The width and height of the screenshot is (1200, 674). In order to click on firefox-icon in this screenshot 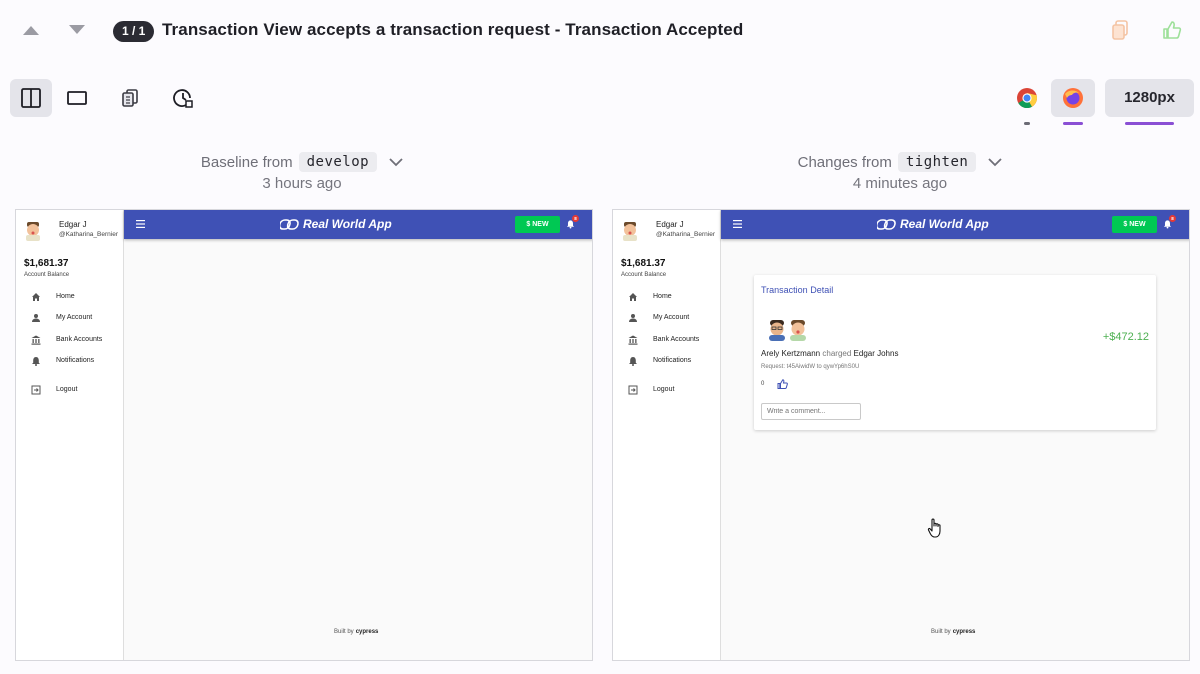, I will do `click(1073, 98)`.